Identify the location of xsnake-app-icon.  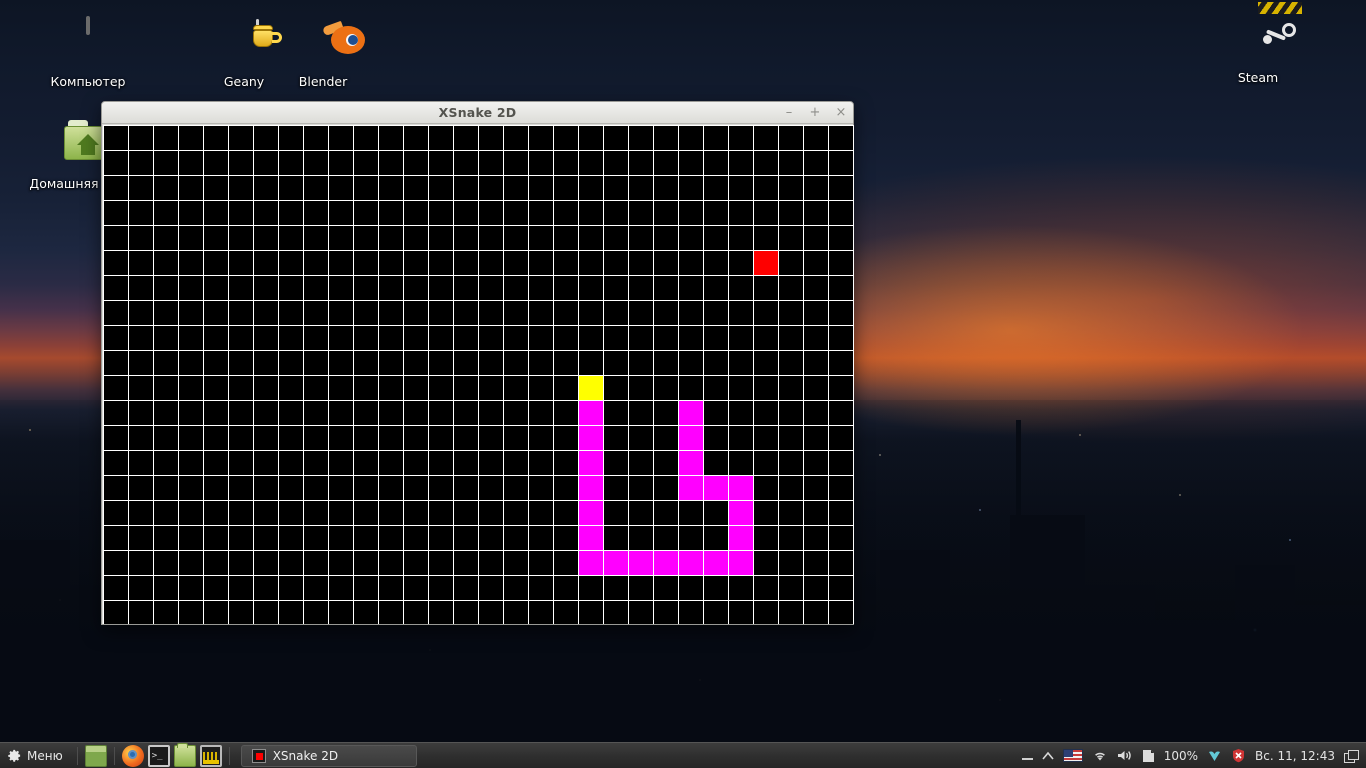
(258, 755).